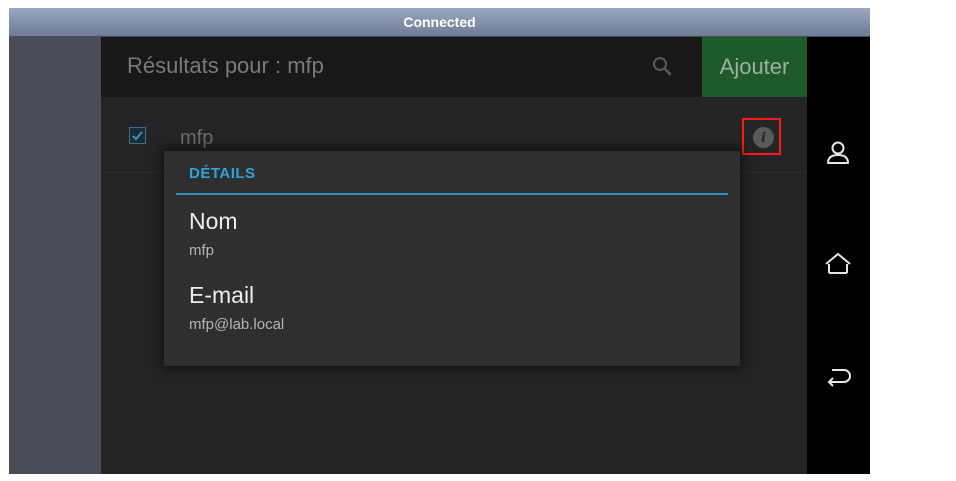 This screenshot has width=956, height=481. What do you see at coordinates (202, 250) in the screenshot?
I see `name-value: mfp` at bounding box center [202, 250].